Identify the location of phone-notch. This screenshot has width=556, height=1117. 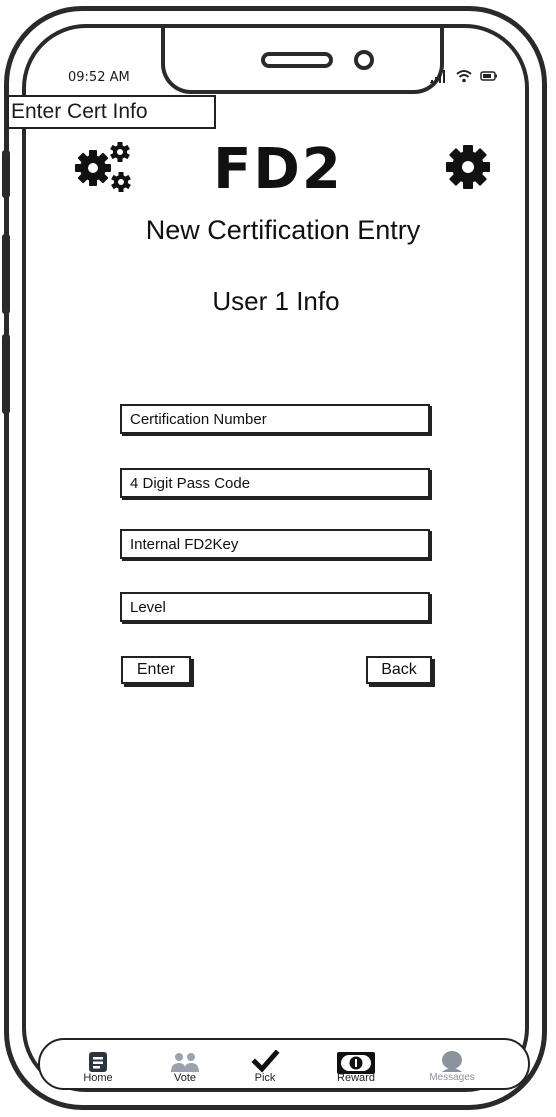
(302, 61).